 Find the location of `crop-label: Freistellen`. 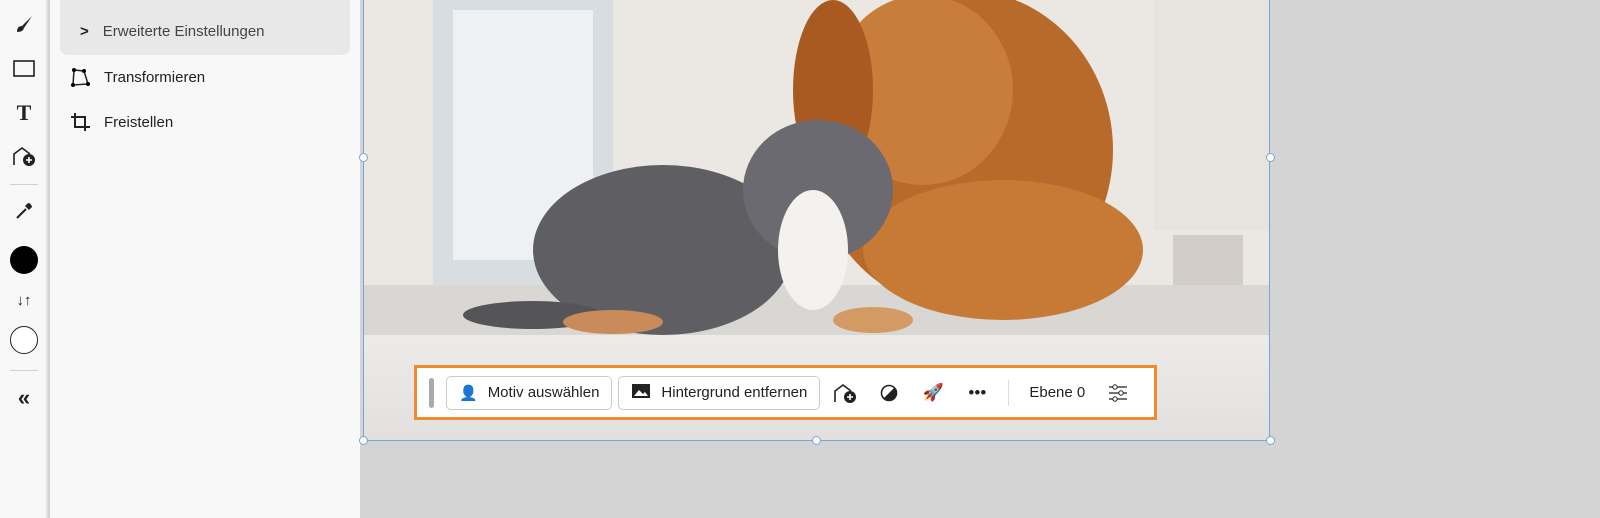

crop-label: Freistellen is located at coordinates (139, 122).